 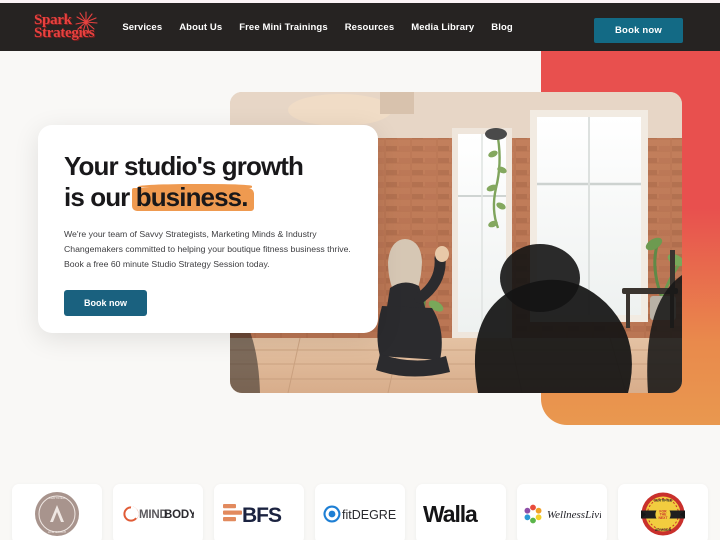 What do you see at coordinates (663, 530) in the screenshot?
I see `svg-text: ADVISOR` at bounding box center [663, 530].